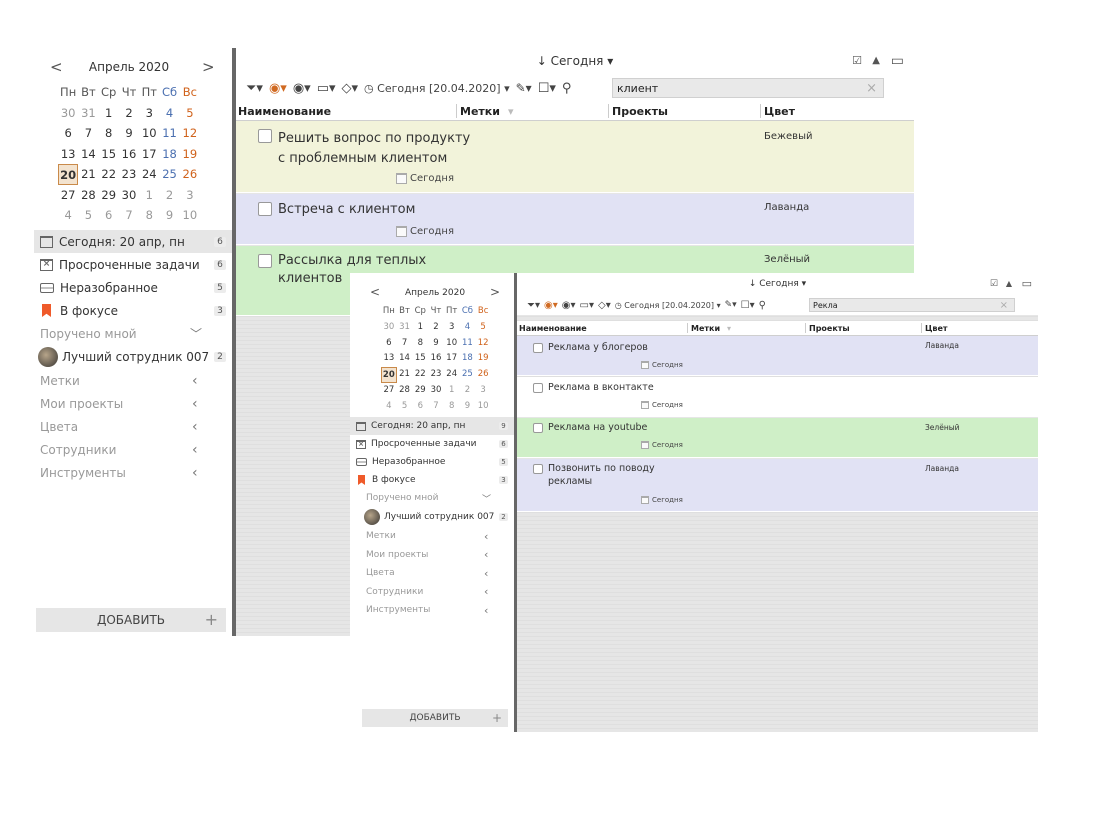 The height and width of the screenshot is (822, 1100). Describe the element at coordinates (389, 359) in the screenshot. I see `calendar-day: 13` at that location.